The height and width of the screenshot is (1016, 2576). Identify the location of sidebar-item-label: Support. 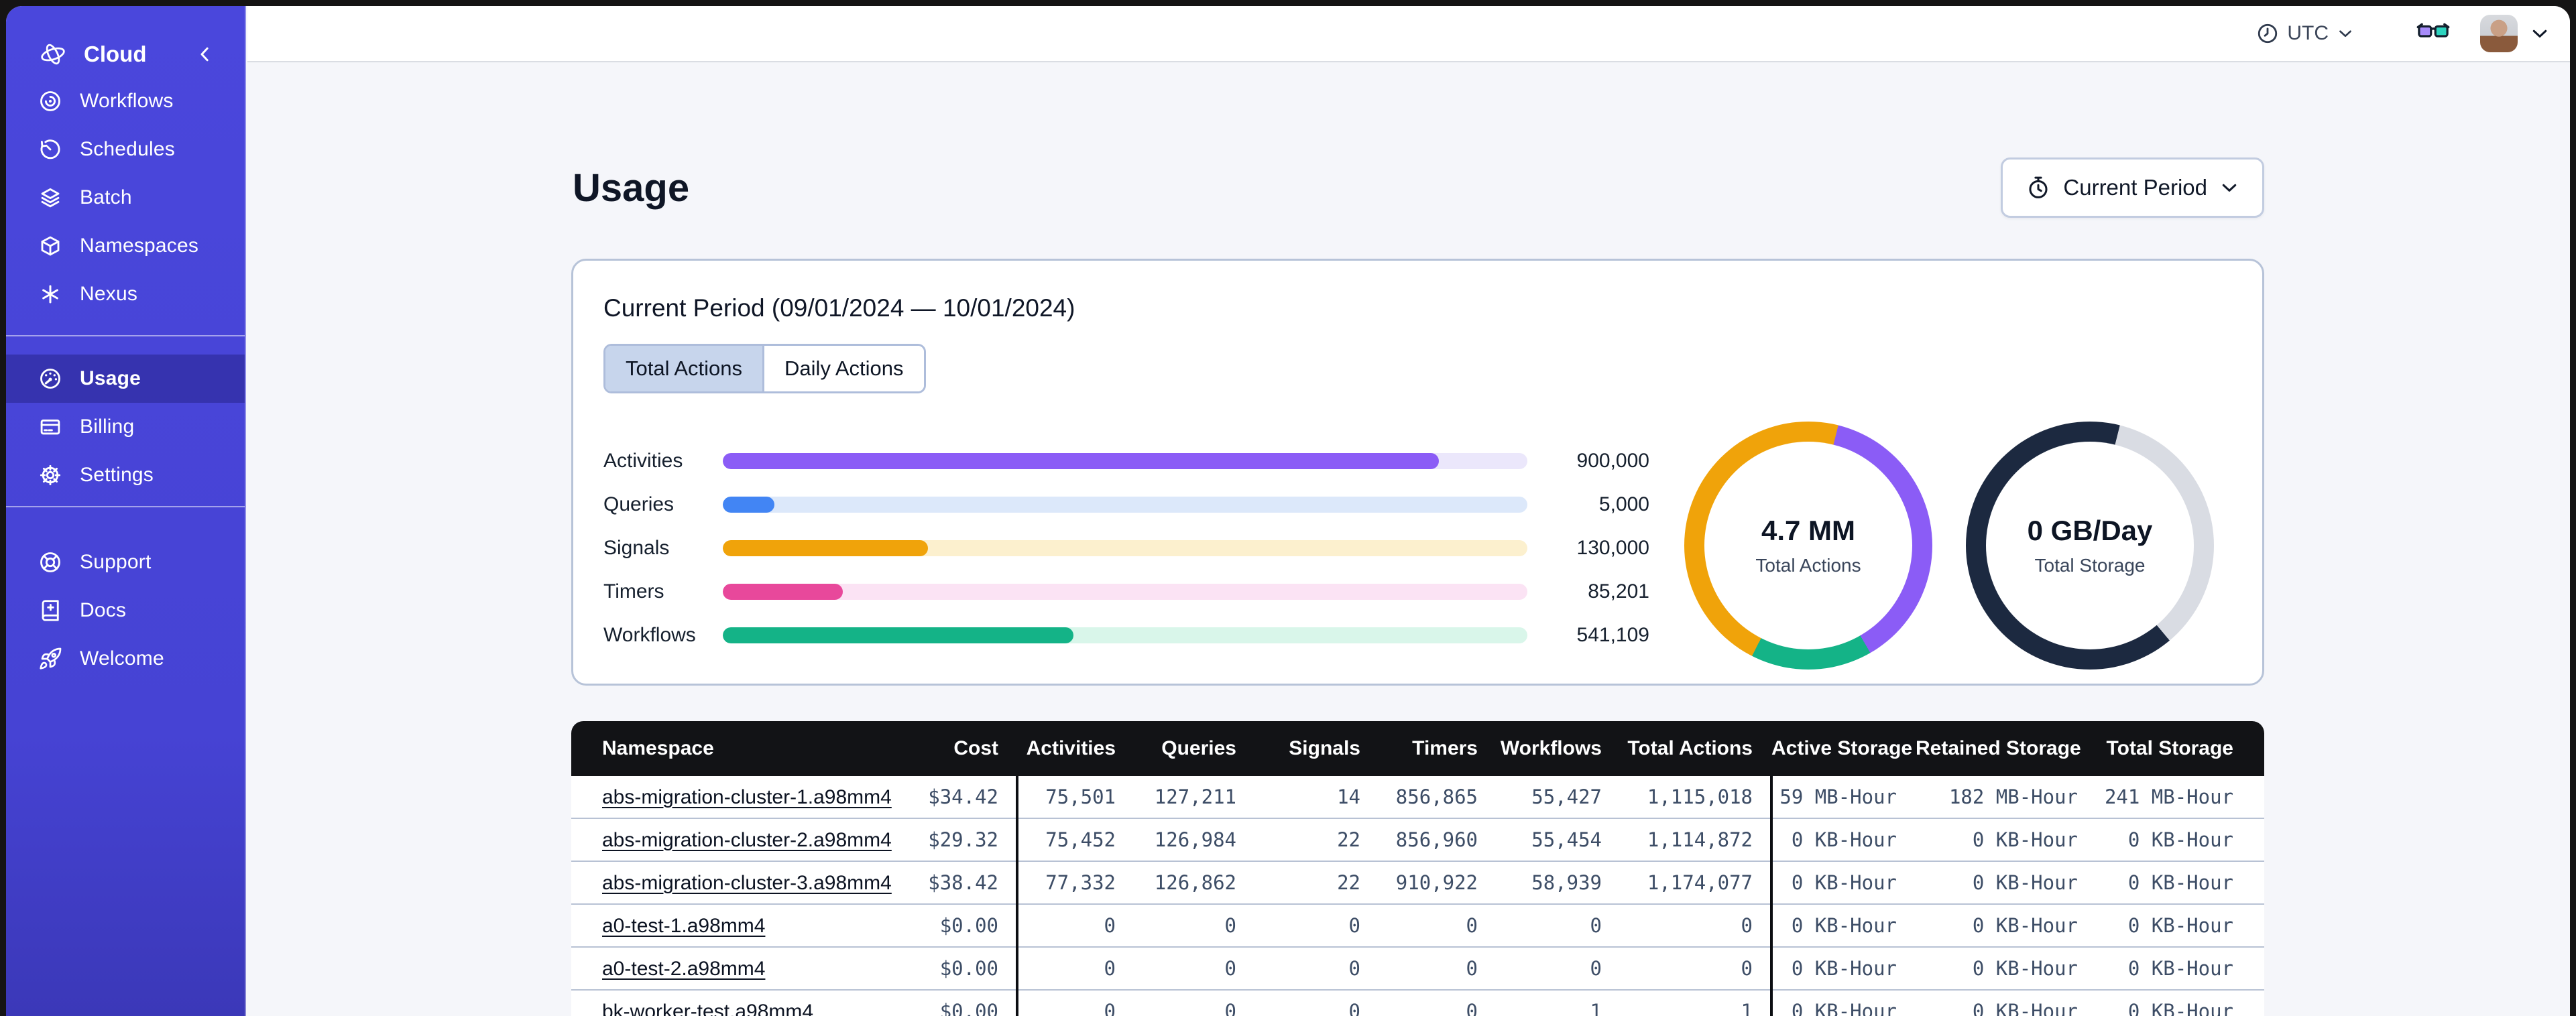
(116, 562).